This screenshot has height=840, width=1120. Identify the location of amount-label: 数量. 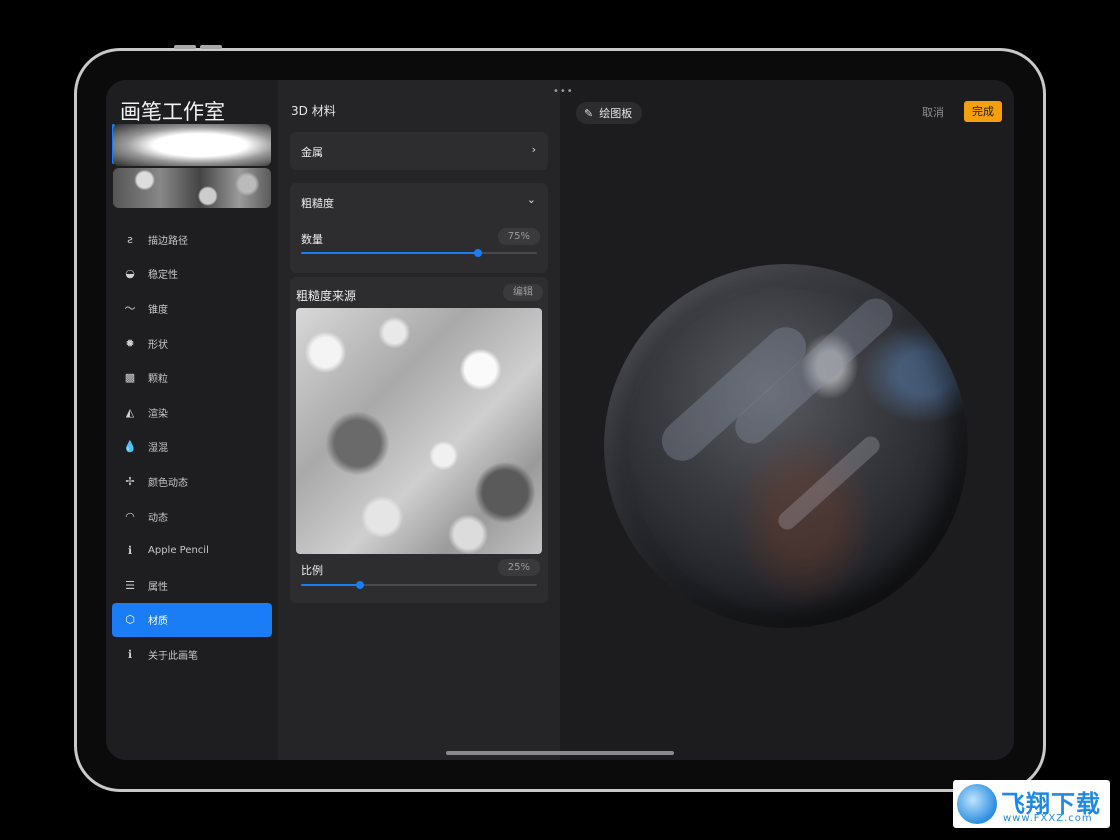
(312, 239).